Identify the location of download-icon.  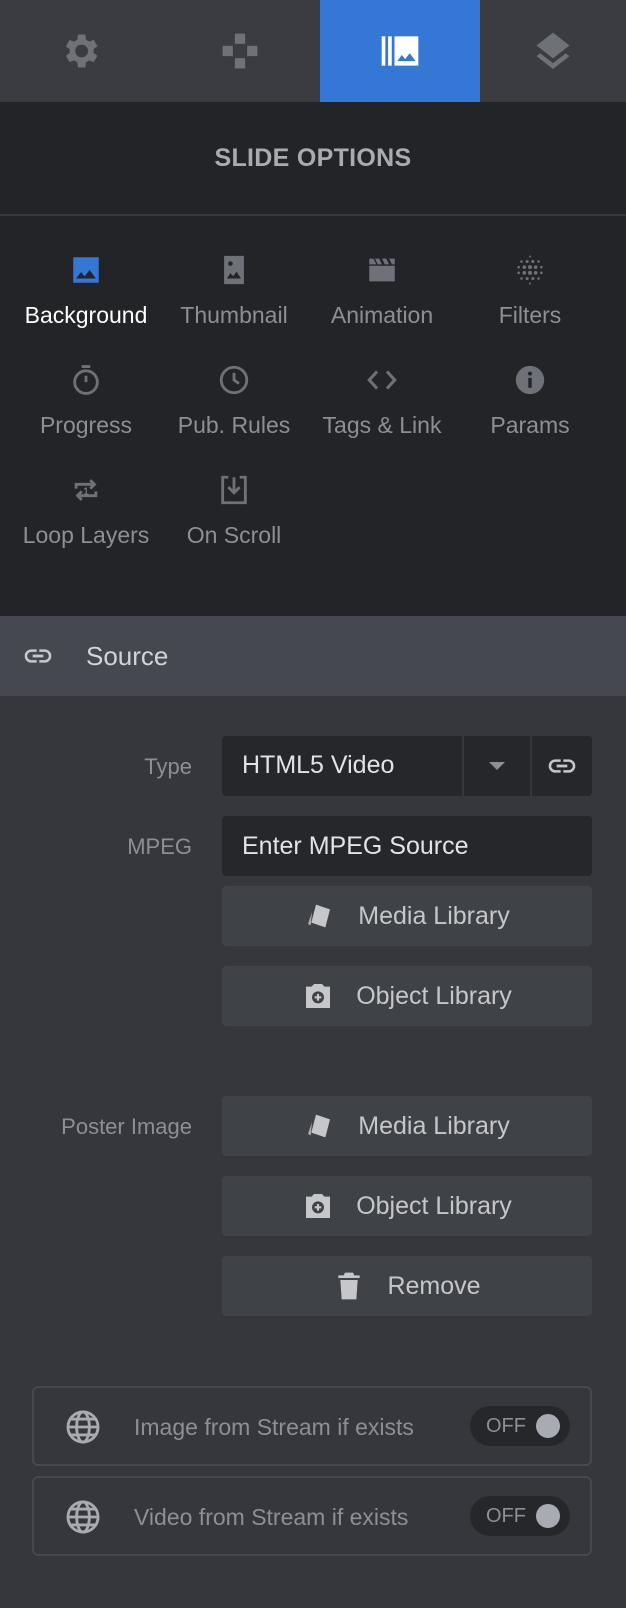
(234, 490).